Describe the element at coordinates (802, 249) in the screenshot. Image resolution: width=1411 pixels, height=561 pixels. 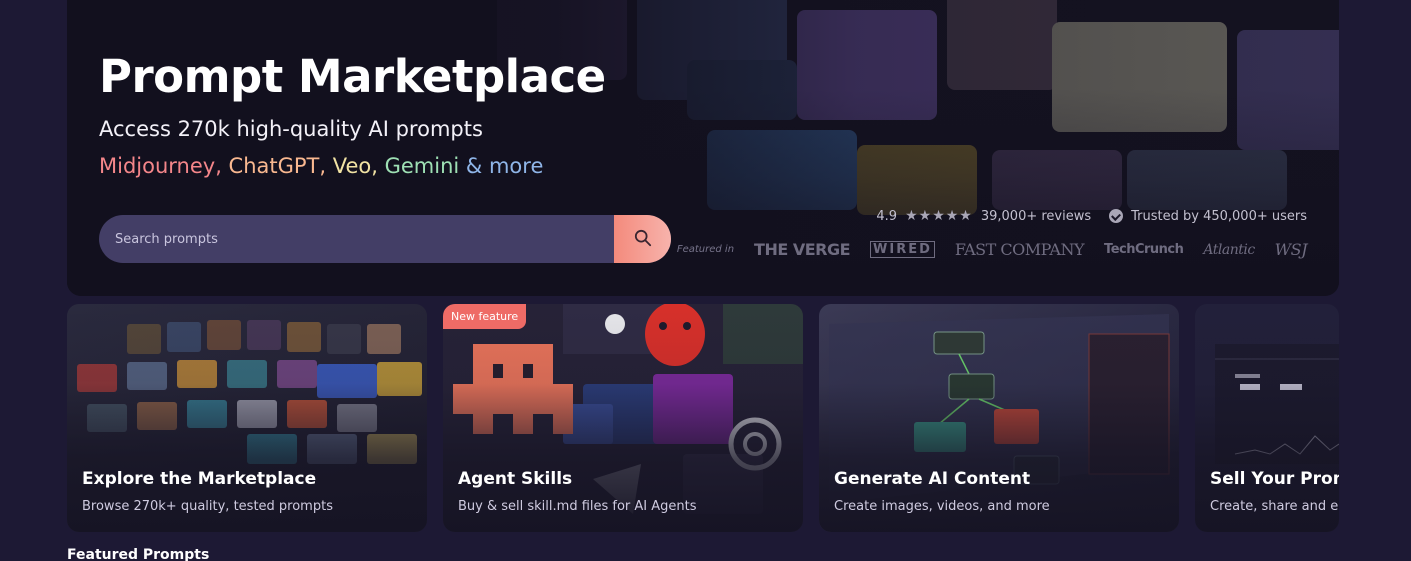
I see `the-verge-logo: THE VERGE` at that location.